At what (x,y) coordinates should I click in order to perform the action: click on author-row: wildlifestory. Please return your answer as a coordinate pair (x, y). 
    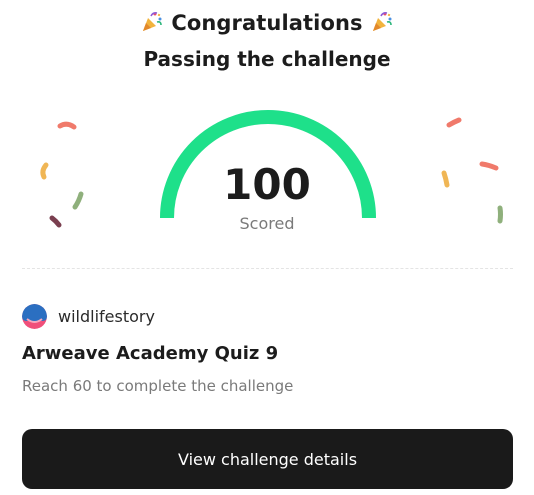
    Looking at the image, I should click on (88, 316).